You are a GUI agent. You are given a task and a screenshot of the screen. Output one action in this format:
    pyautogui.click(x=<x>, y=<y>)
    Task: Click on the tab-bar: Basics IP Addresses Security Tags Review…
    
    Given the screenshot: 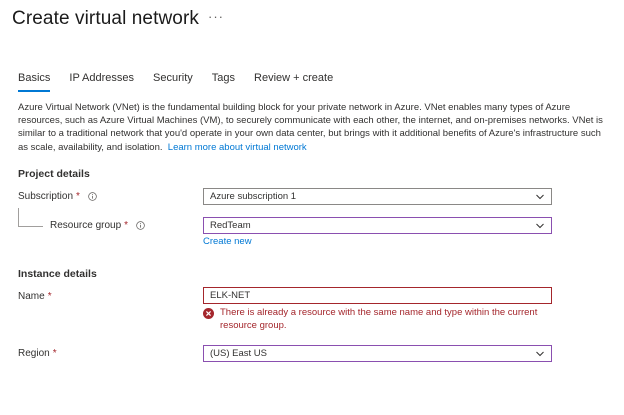 What is the action you would take?
    pyautogui.click(x=185, y=83)
    